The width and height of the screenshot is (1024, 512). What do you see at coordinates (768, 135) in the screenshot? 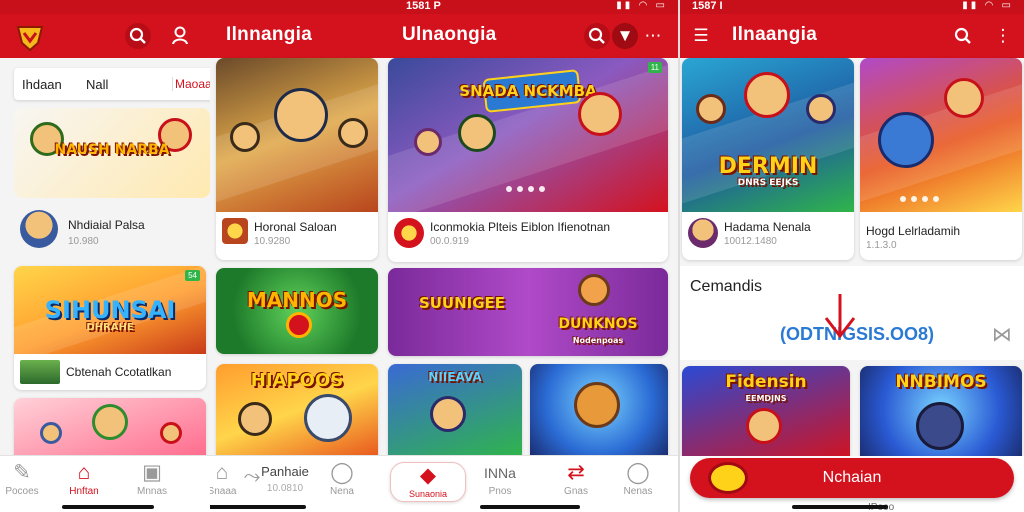
I see `game-art: DERMIN DNRS EEJKS` at bounding box center [768, 135].